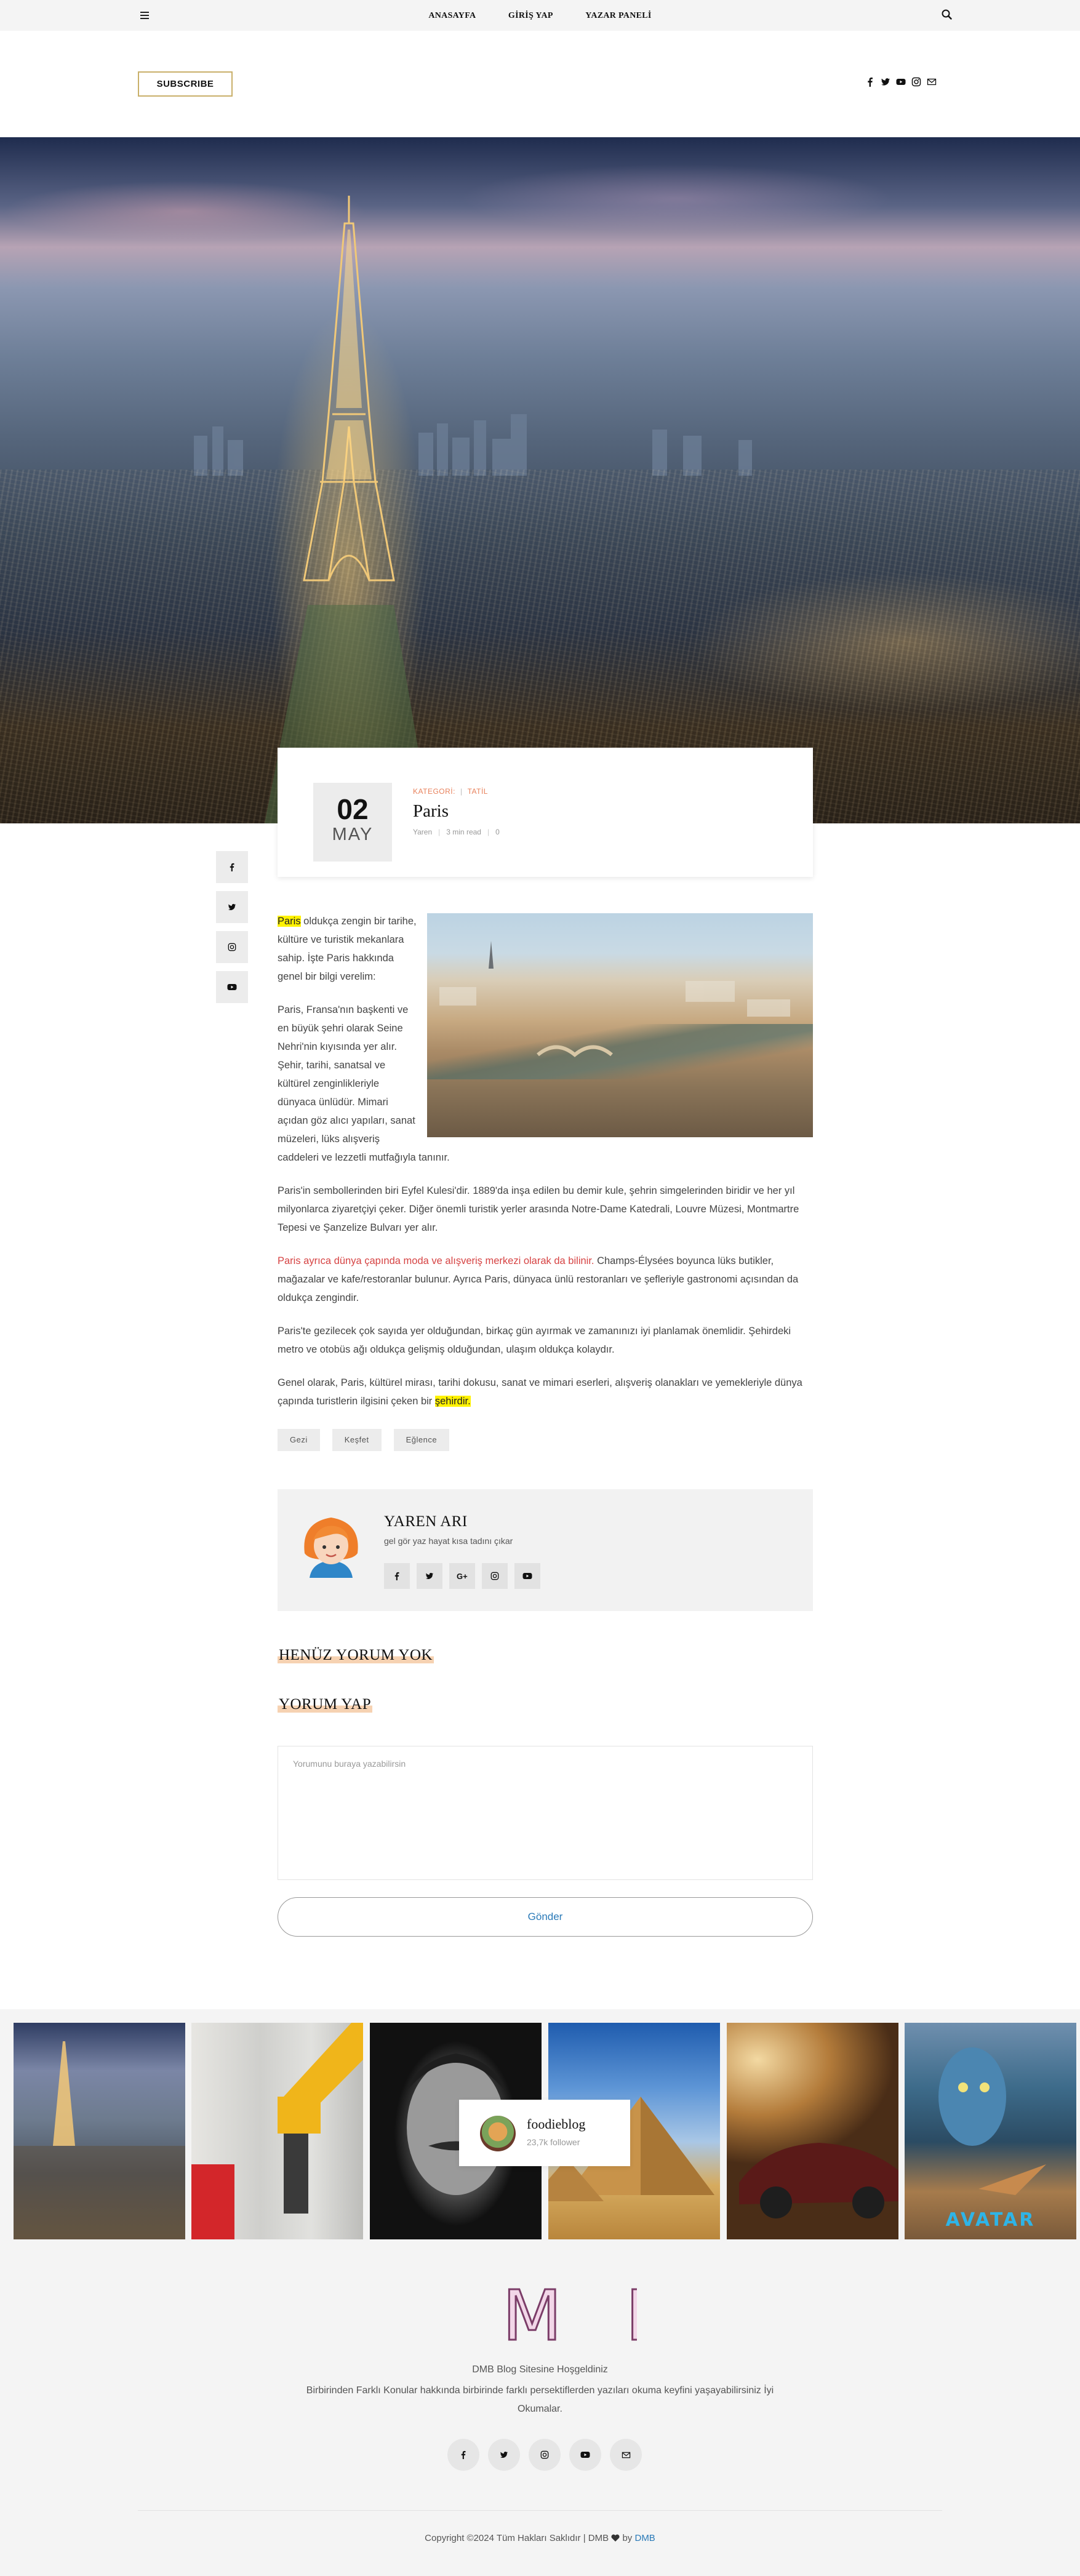 Image resolution: width=1080 pixels, height=2576 pixels. Describe the element at coordinates (232, 867) in the screenshot. I see `share-facebook-icon` at that location.